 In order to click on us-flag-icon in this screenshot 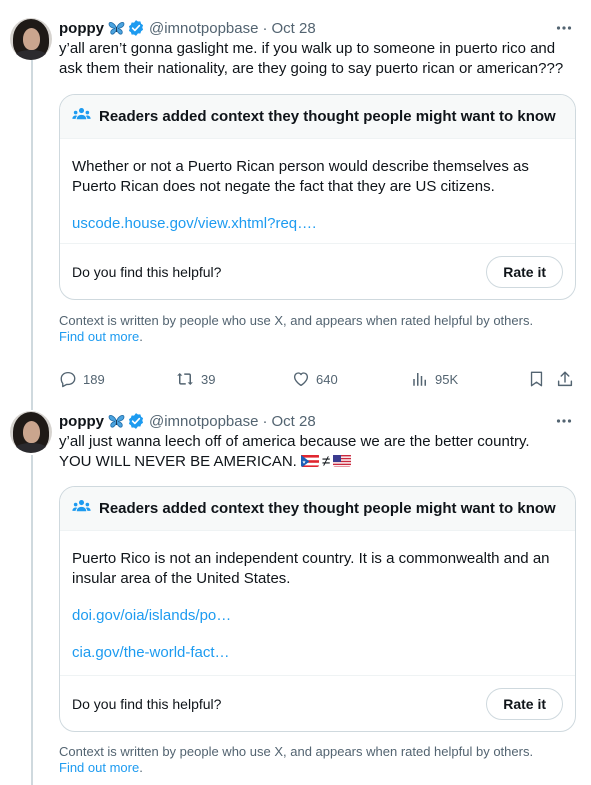, I will do `click(342, 460)`.